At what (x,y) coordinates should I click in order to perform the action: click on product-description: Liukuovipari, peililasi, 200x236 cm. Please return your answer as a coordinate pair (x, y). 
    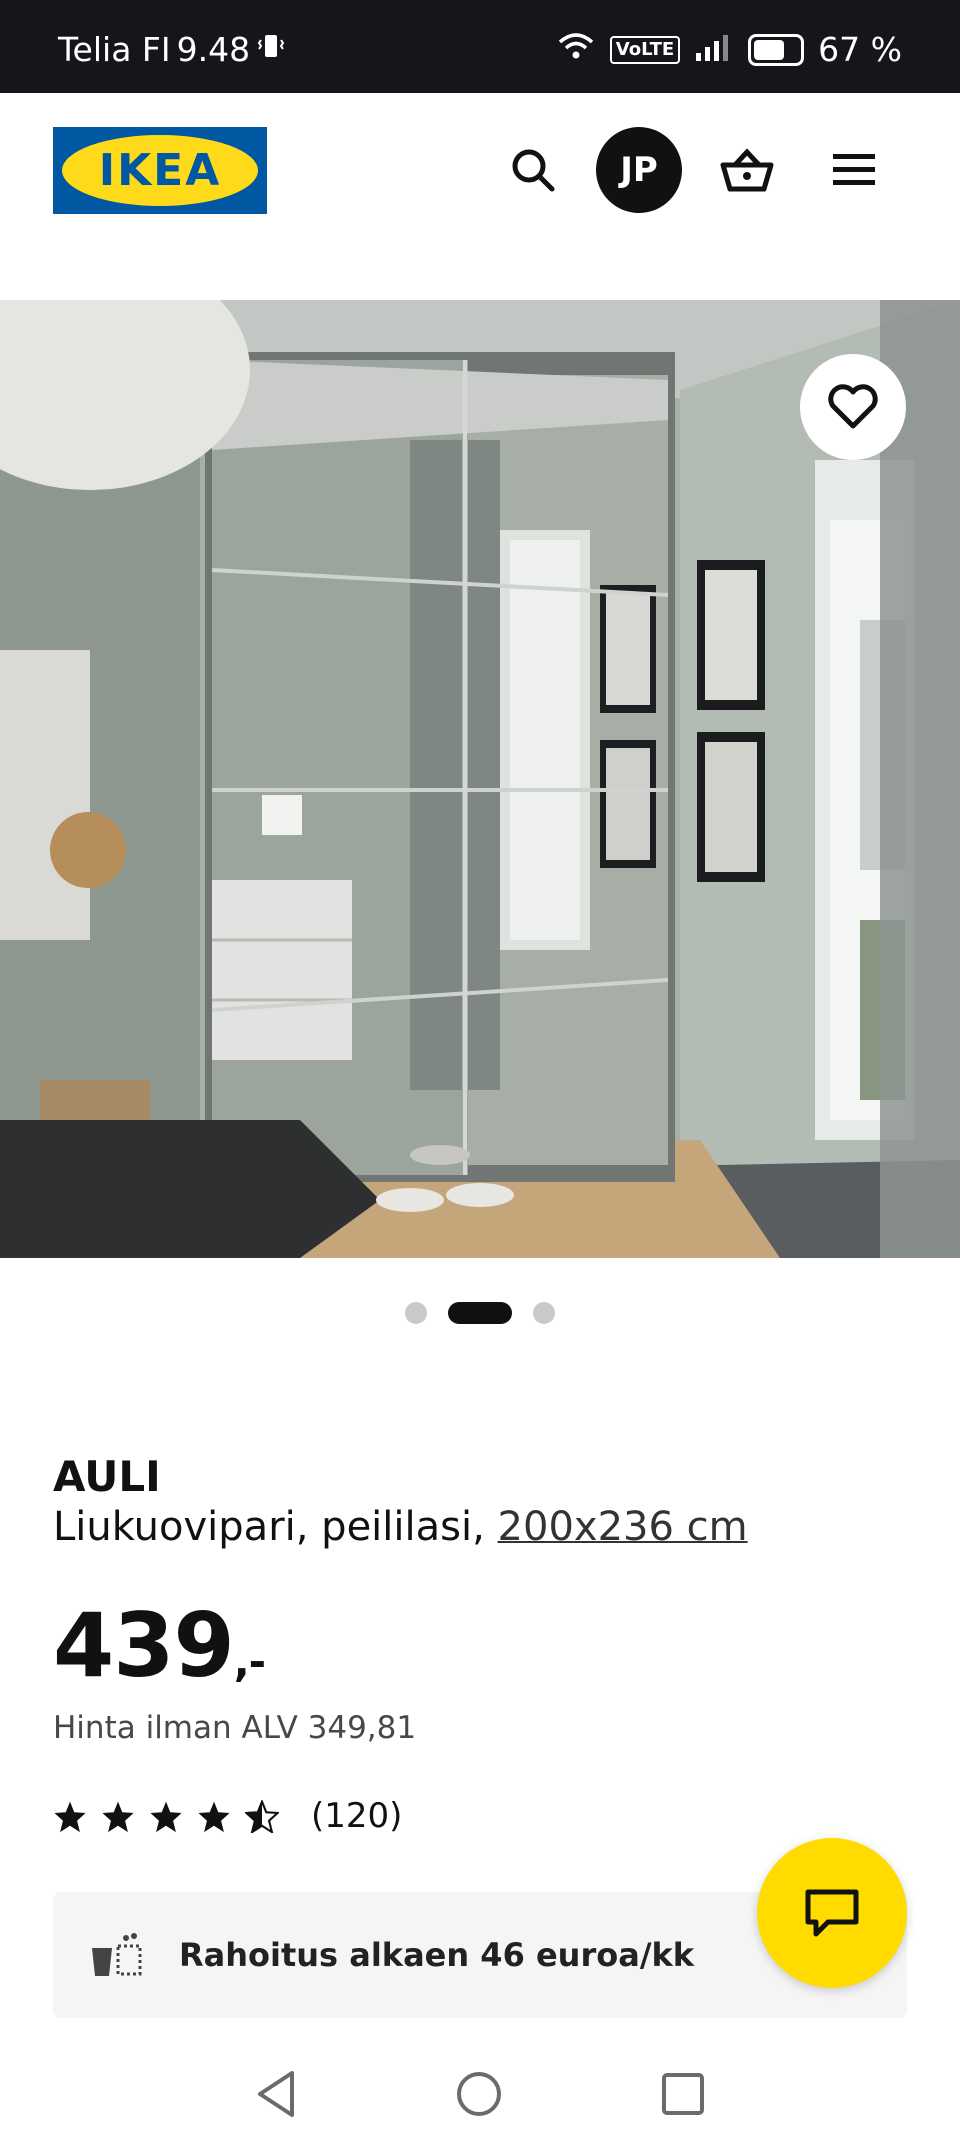
    Looking at the image, I should click on (400, 1527).